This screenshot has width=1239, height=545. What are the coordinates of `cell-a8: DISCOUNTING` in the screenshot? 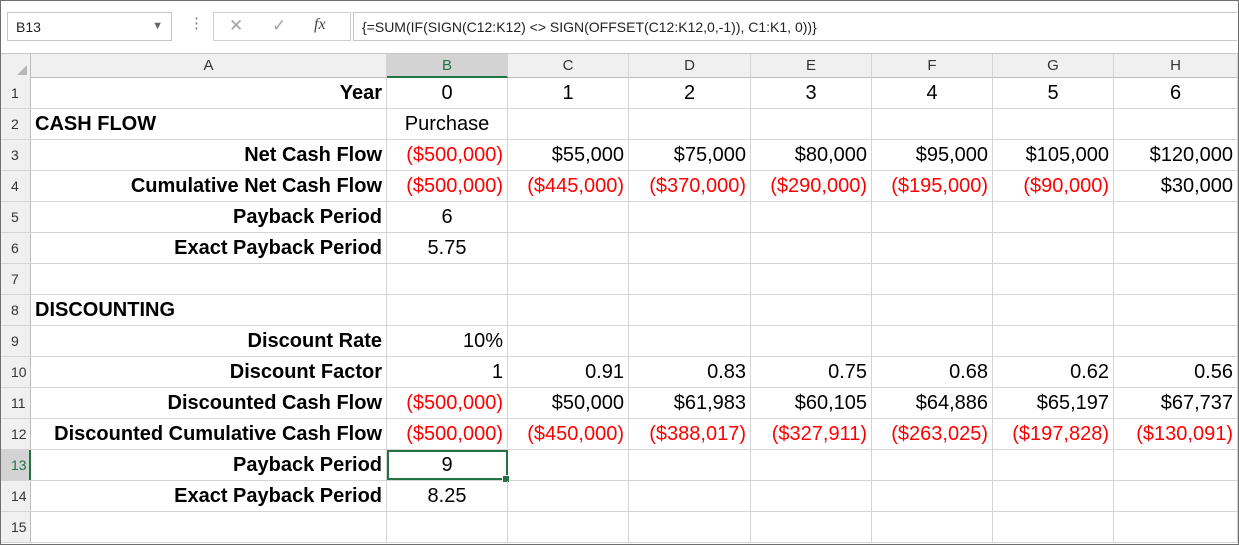 It's located at (209, 310).